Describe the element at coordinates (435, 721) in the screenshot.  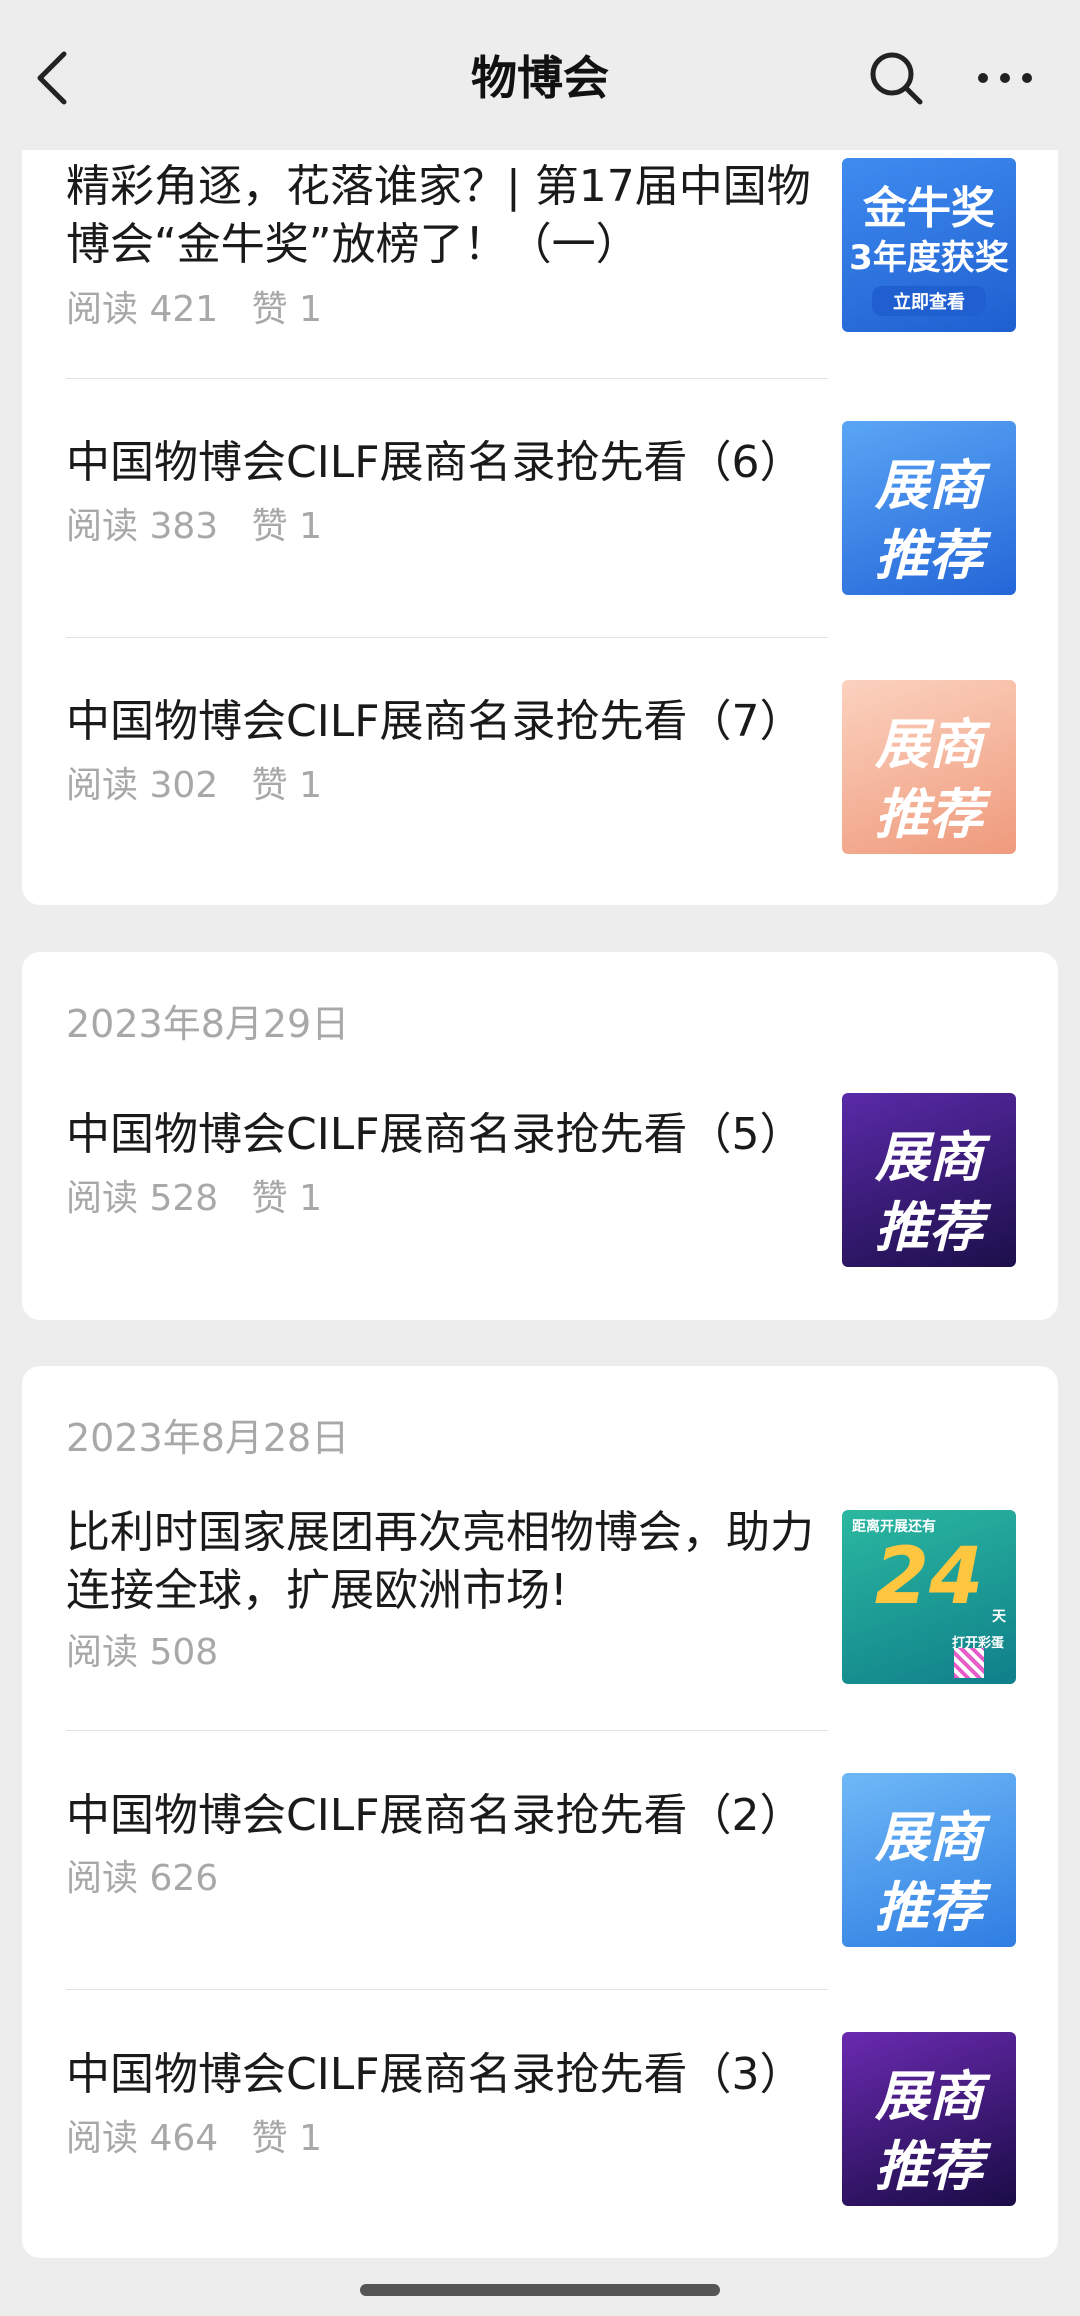
I see `article-title: 中国物博会CILF展商名录抢先看（7）` at that location.